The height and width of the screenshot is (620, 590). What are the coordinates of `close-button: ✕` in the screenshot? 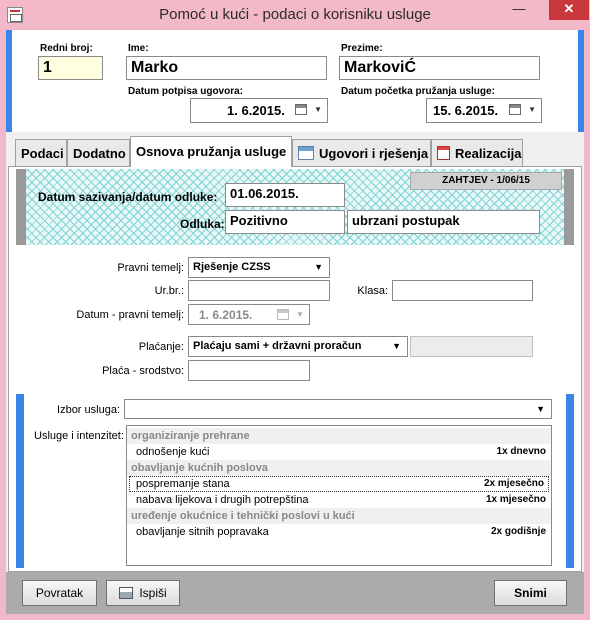 It's located at (569, 10).